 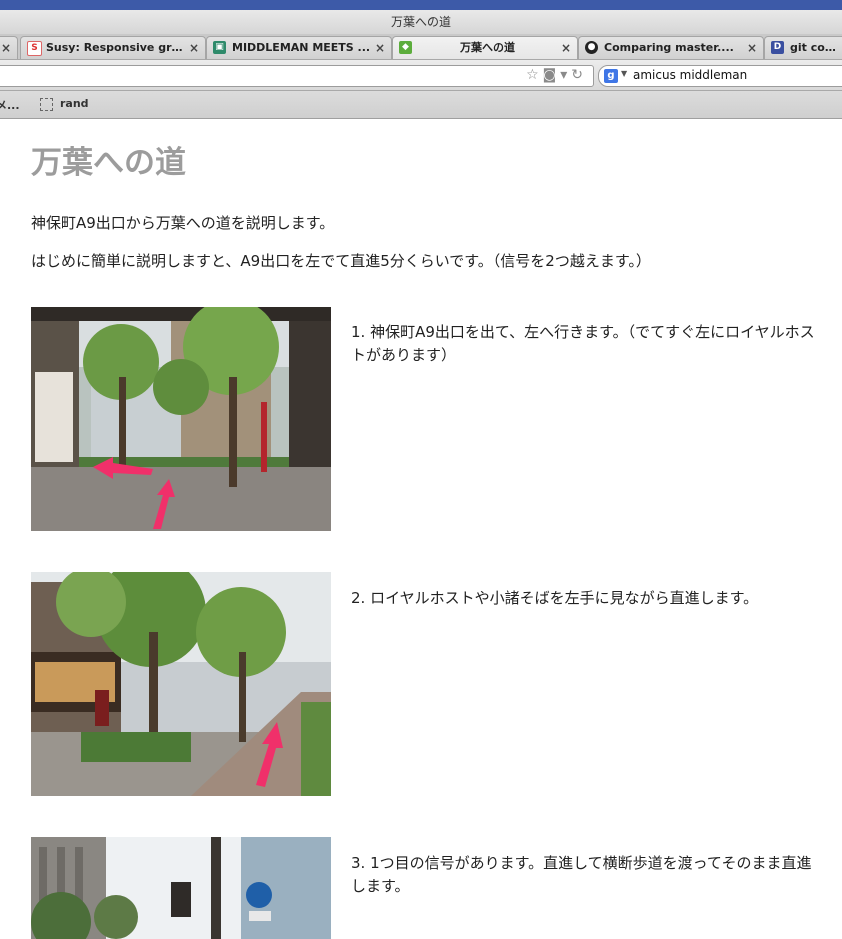 What do you see at coordinates (579, 75) in the screenshot?
I see `reload-icon: ↻` at bounding box center [579, 75].